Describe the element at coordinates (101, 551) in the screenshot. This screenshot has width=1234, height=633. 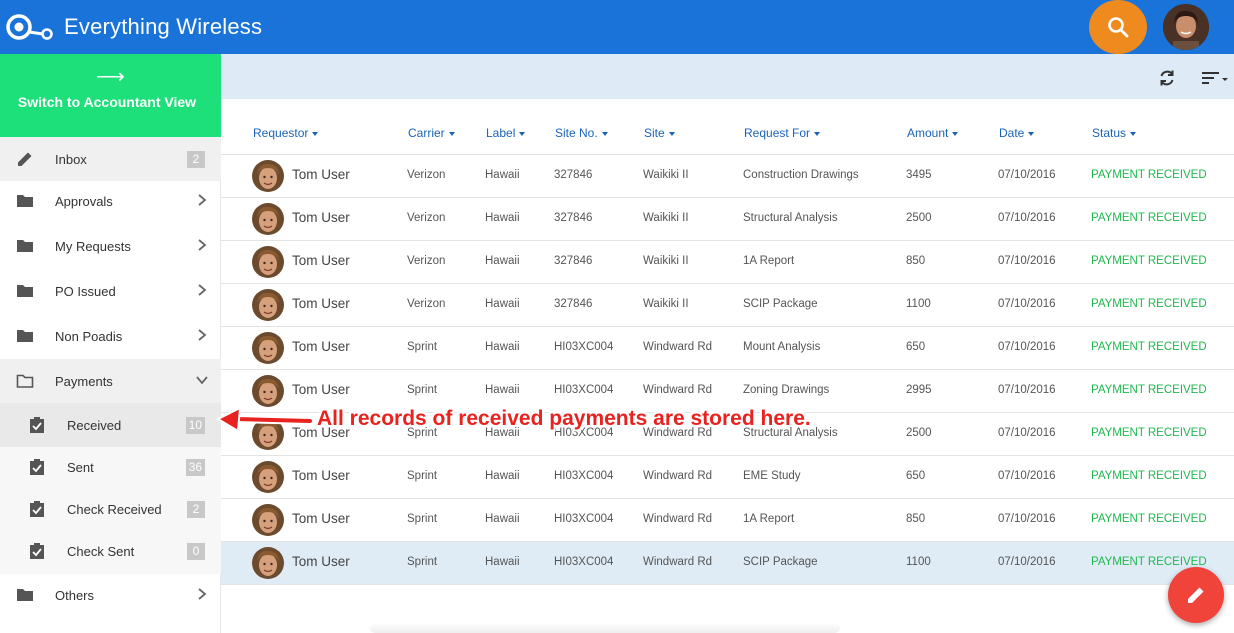
I see `sidebar-item-label: Check Sent` at that location.